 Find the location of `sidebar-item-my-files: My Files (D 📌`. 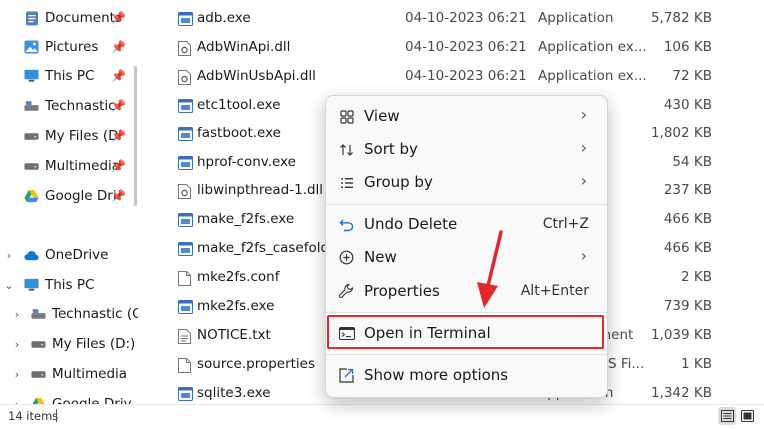

sidebar-item-my-files: My Files (D 📌 is located at coordinates (69, 136).